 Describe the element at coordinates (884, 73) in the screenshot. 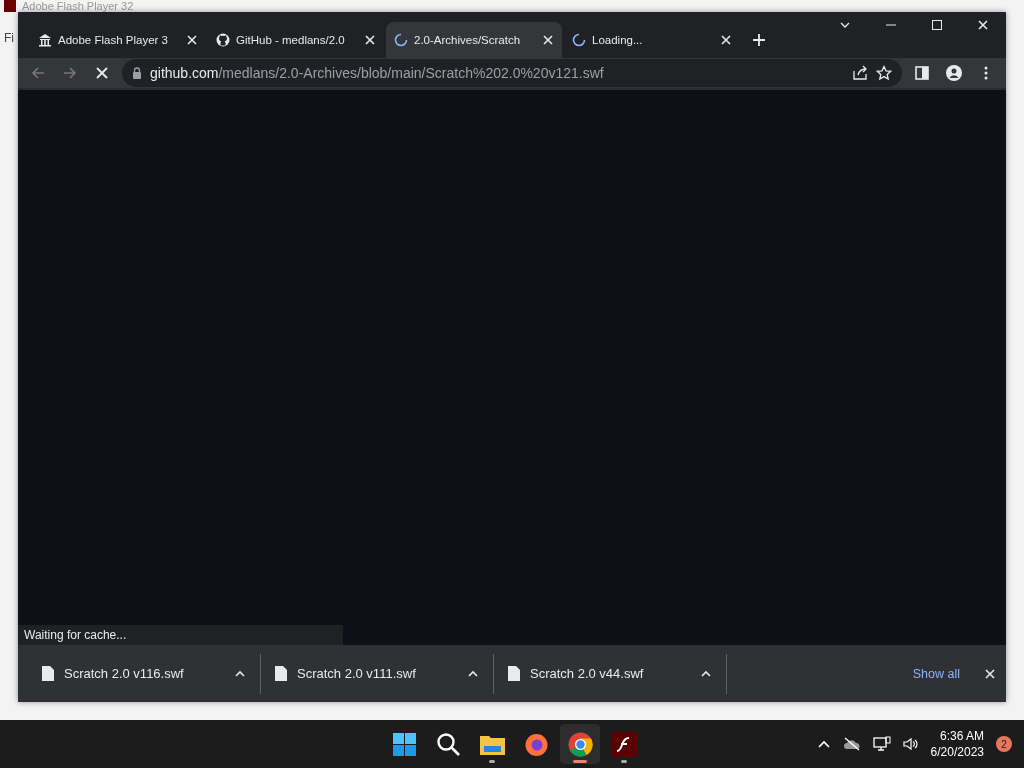

I see `star-icon` at that location.